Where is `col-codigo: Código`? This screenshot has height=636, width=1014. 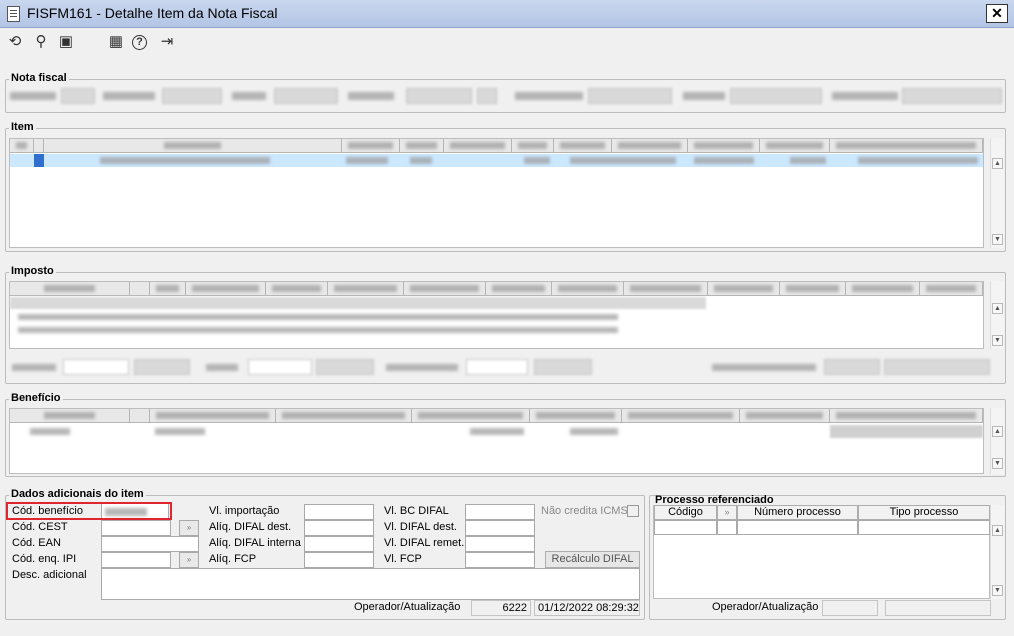
col-codigo: Código is located at coordinates (685, 512).